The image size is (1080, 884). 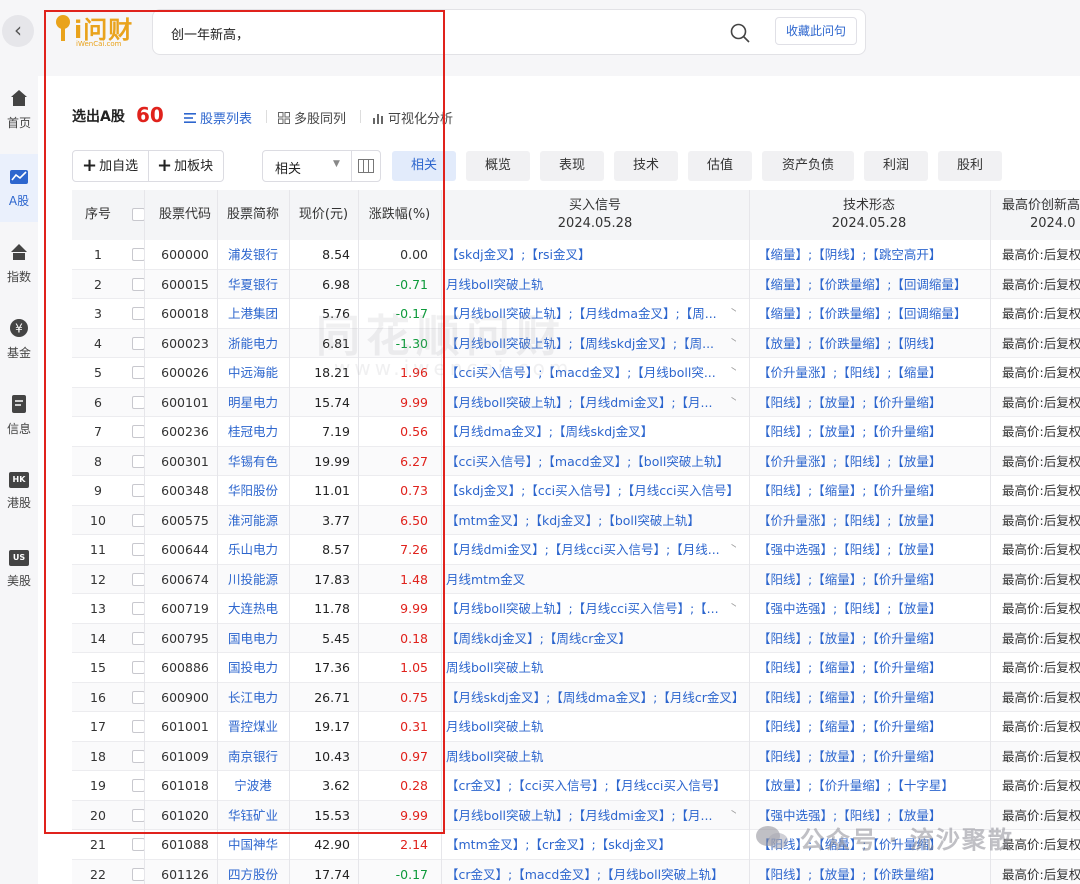 I want to click on sidebar-item-info: 信息, so click(x=19, y=425).